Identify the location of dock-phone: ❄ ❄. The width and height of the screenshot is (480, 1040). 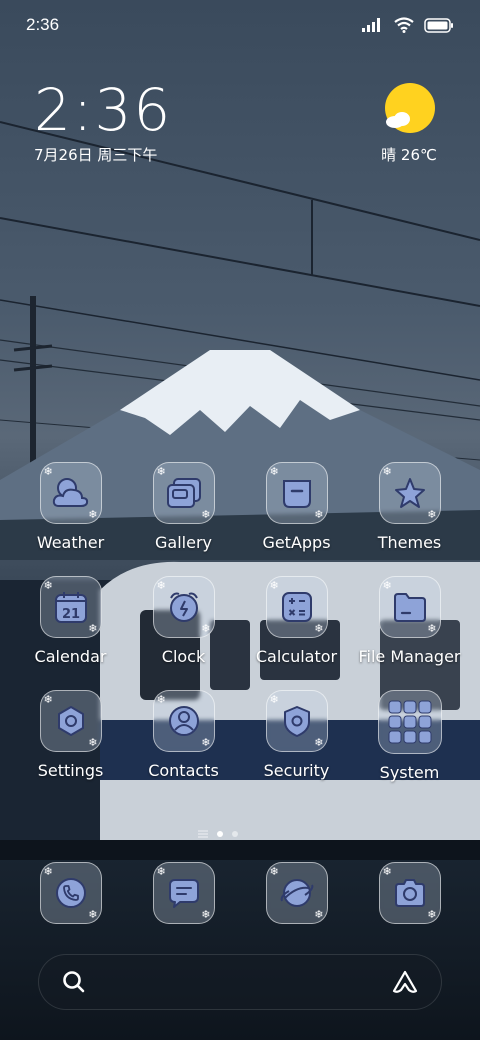
(70, 893).